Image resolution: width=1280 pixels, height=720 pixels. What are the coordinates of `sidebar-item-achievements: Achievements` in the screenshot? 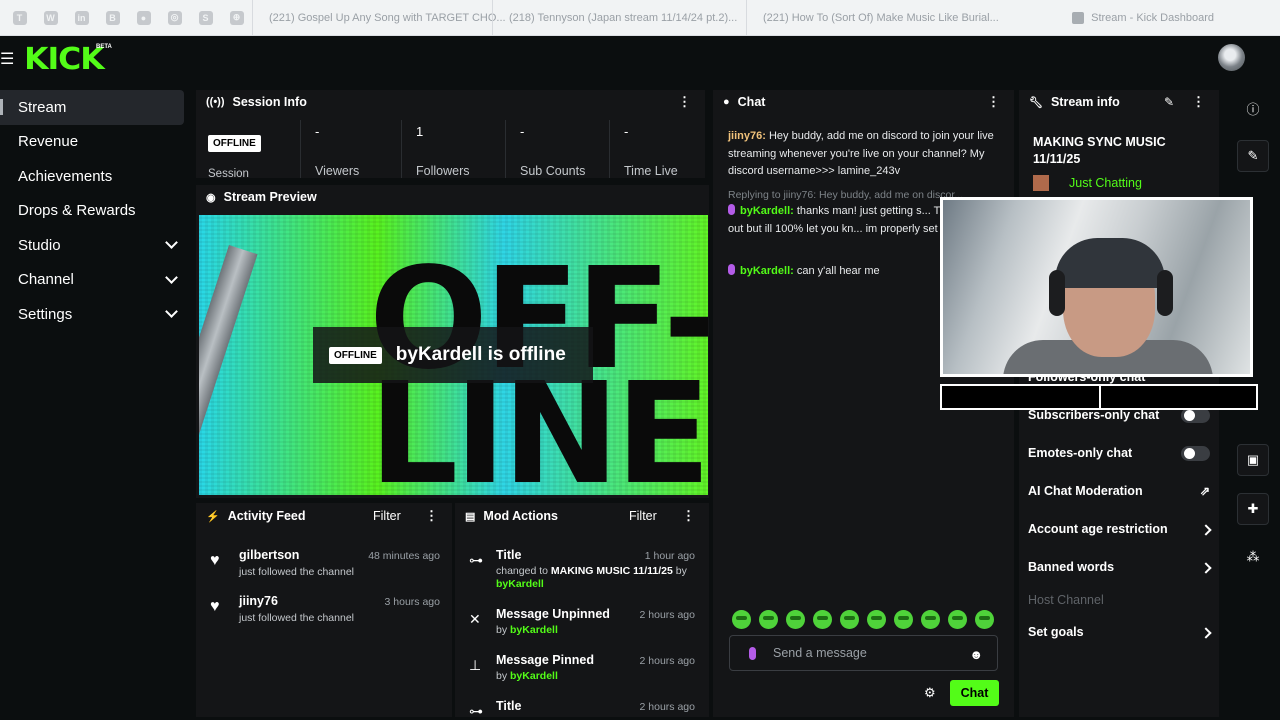 It's located at (95, 176).